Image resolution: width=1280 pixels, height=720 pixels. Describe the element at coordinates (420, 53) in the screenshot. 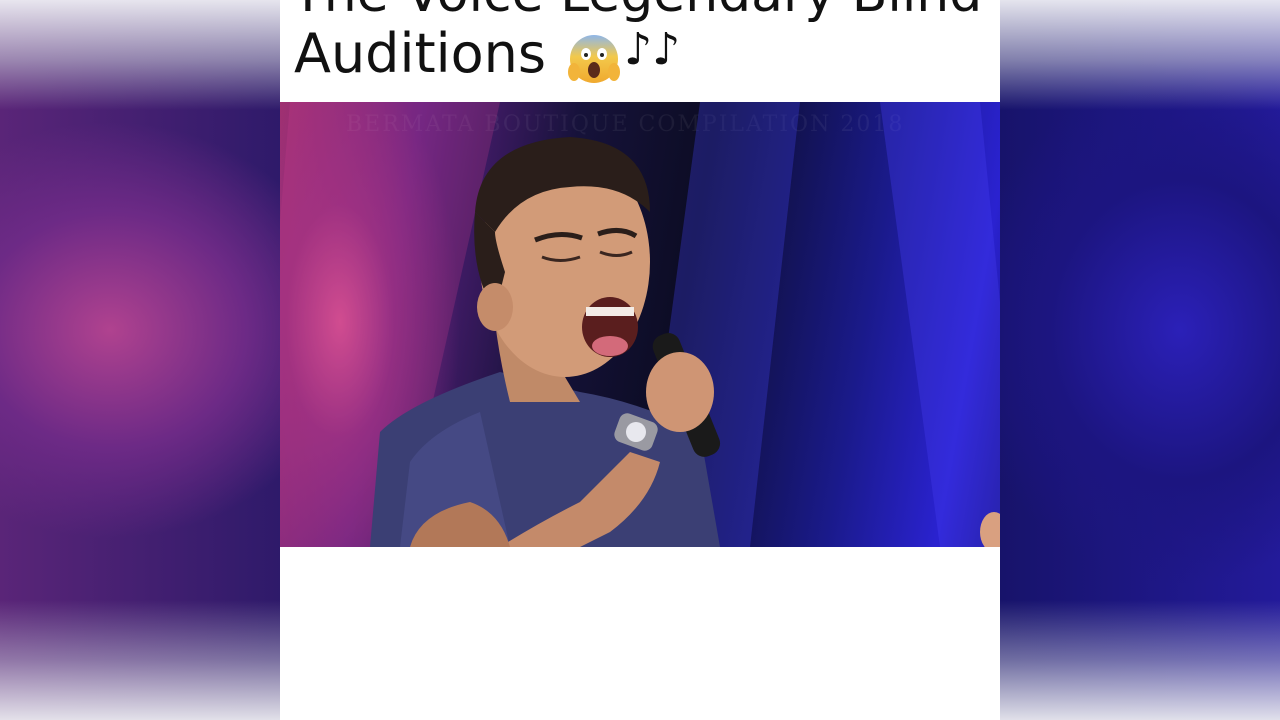

I see `title-line-2: Auditions` at that location.